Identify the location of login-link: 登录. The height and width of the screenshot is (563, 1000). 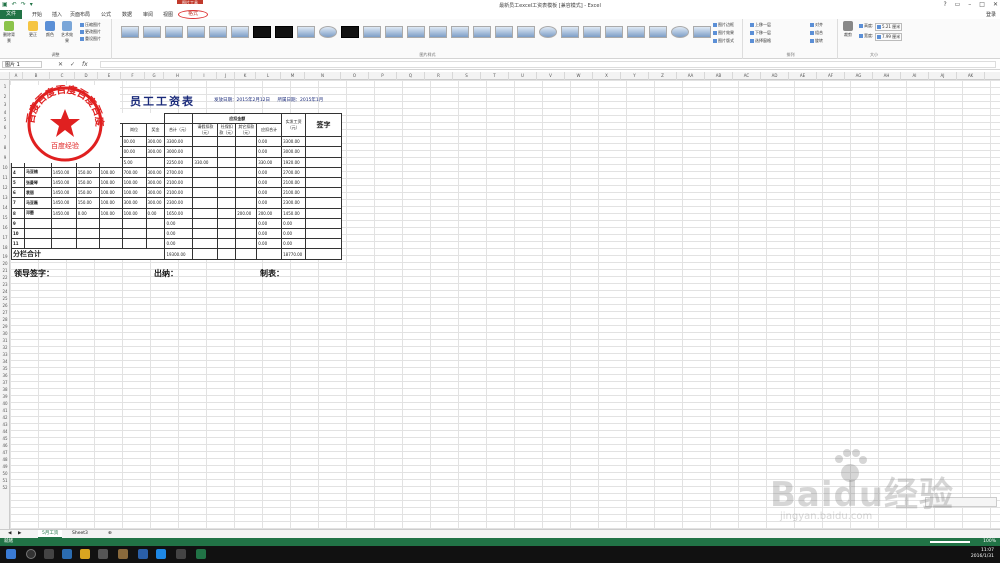
(991, 14).